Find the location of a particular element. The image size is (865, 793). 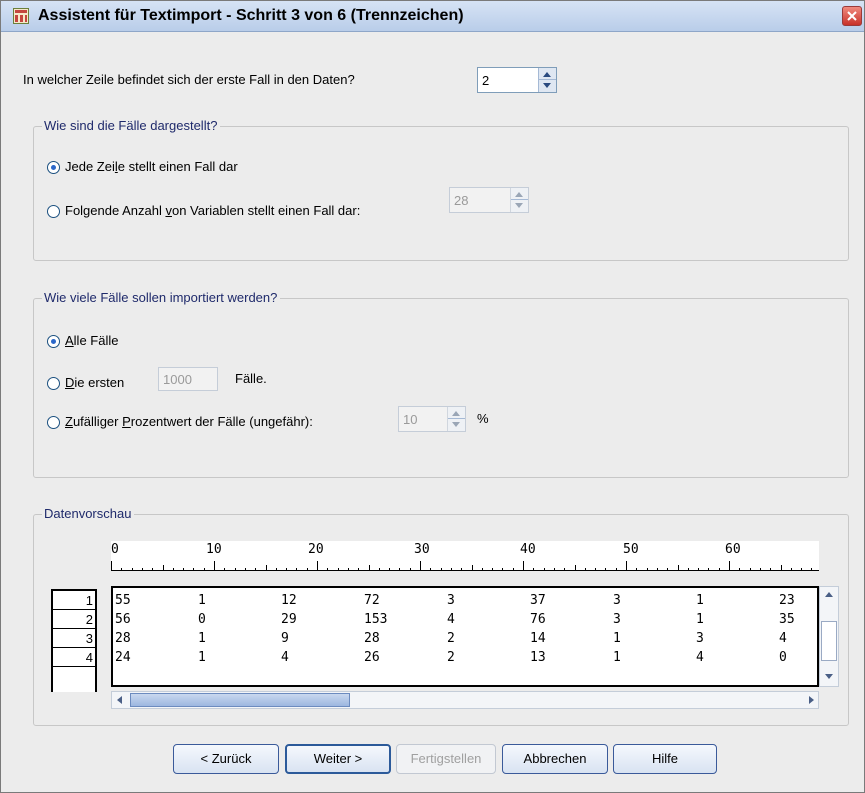

random-percent-value: 10 is located at coordinates (410, 419).